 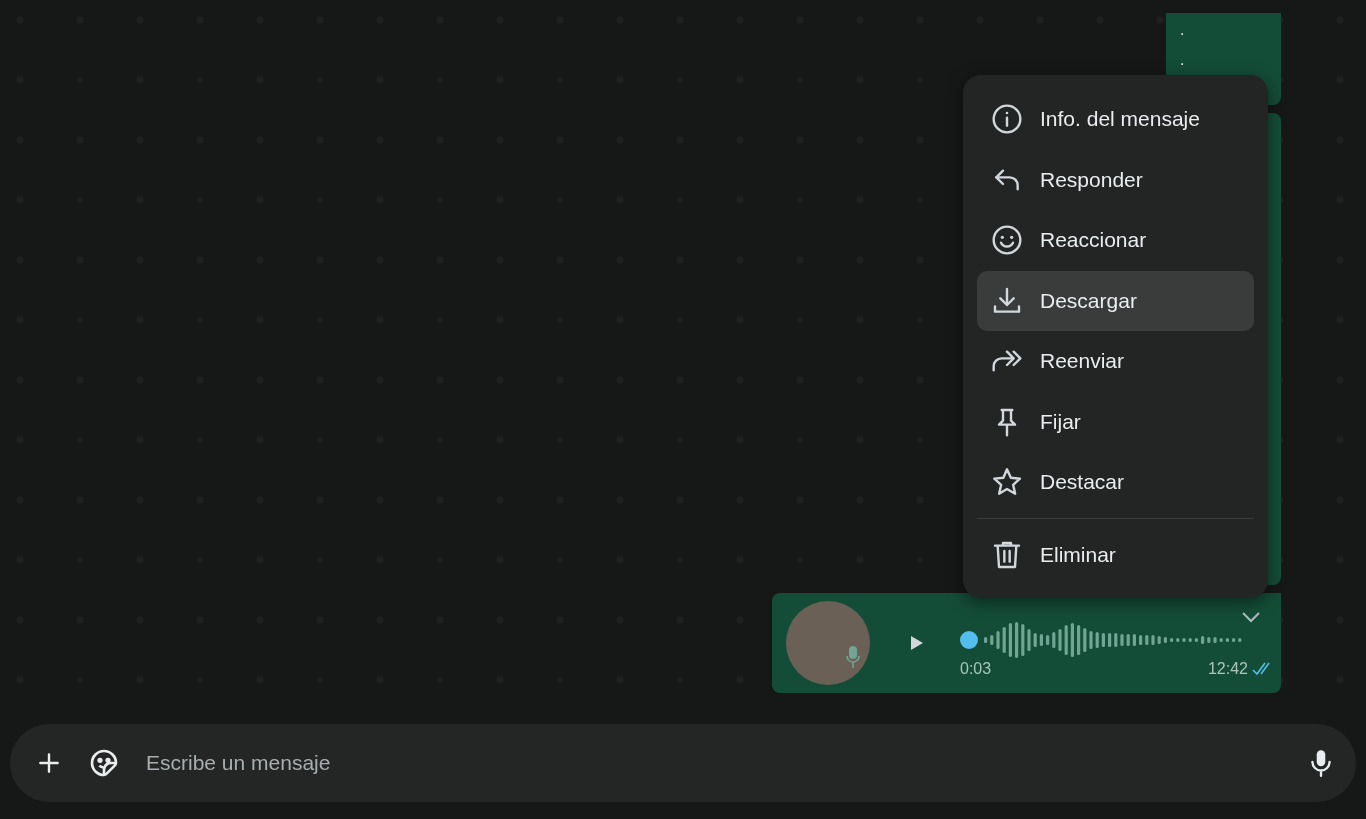 I want to click on menu-item: Reaccionar, so click(x=1115, y=240).